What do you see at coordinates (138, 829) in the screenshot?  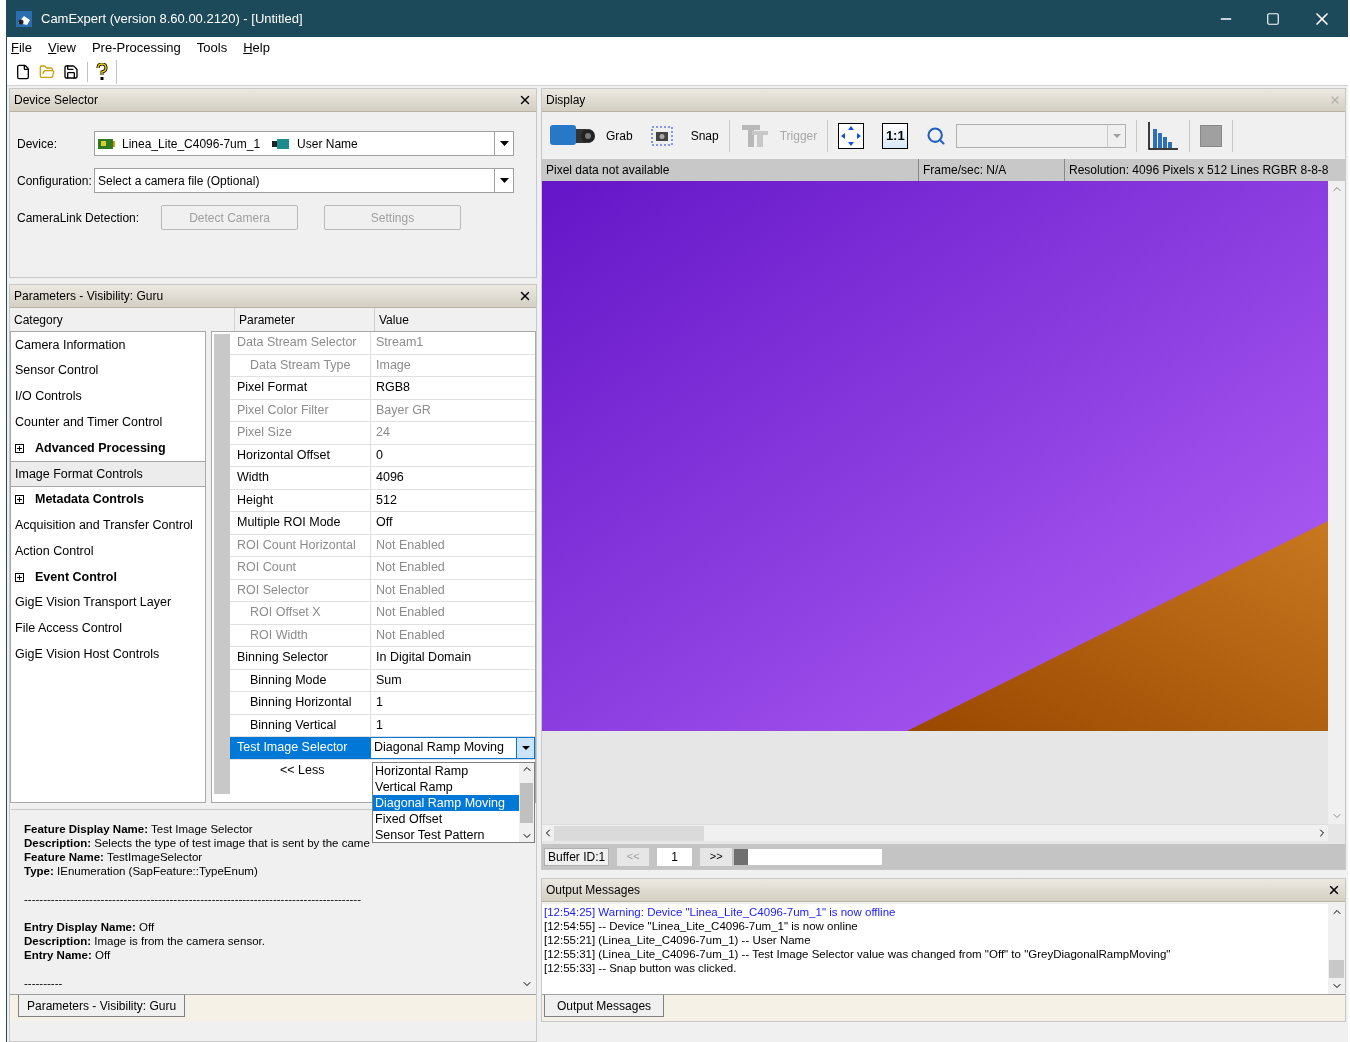 I see `description-line: Feature Display Name: Test Image Selector` at bounding box center [138, 829].